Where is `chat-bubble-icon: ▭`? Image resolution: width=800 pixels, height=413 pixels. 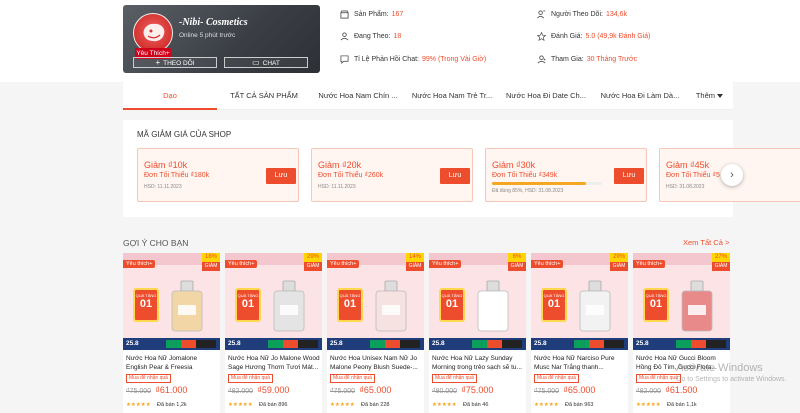
chat-bubble-icon: ▭ is located at coordinates (256, 62).